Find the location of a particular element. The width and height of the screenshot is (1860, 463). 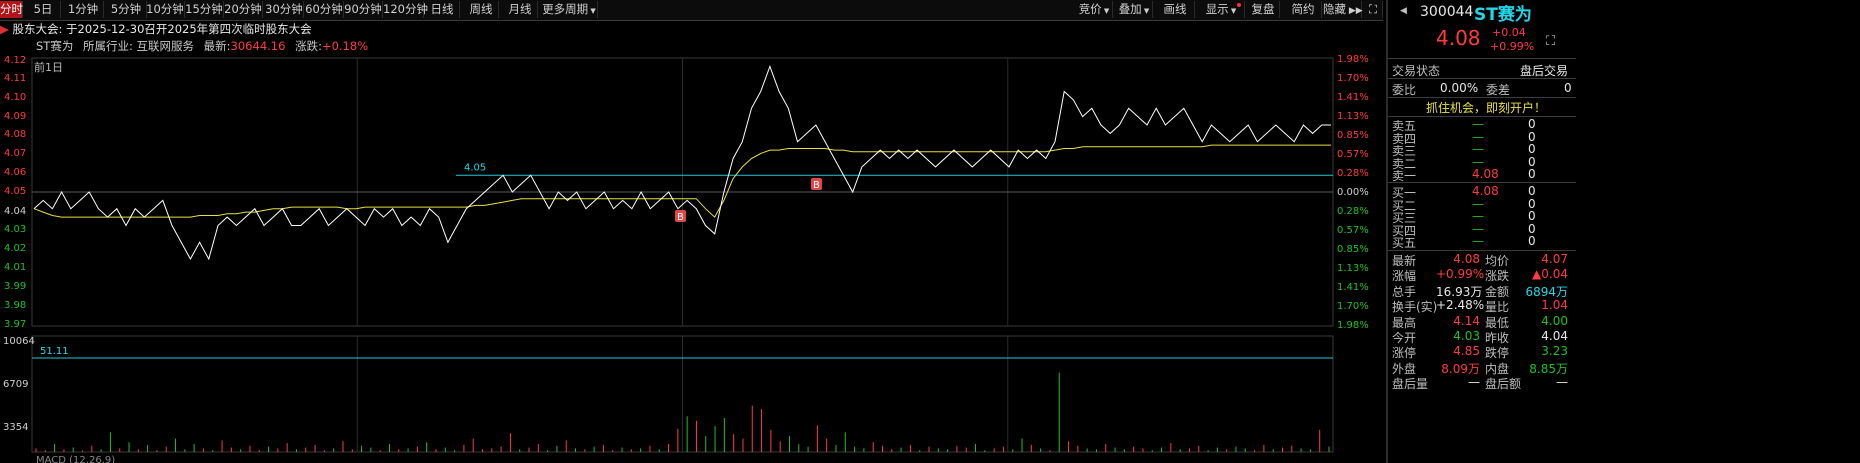

price-tick-label: 4.01 is located at coordinates (15, 267).